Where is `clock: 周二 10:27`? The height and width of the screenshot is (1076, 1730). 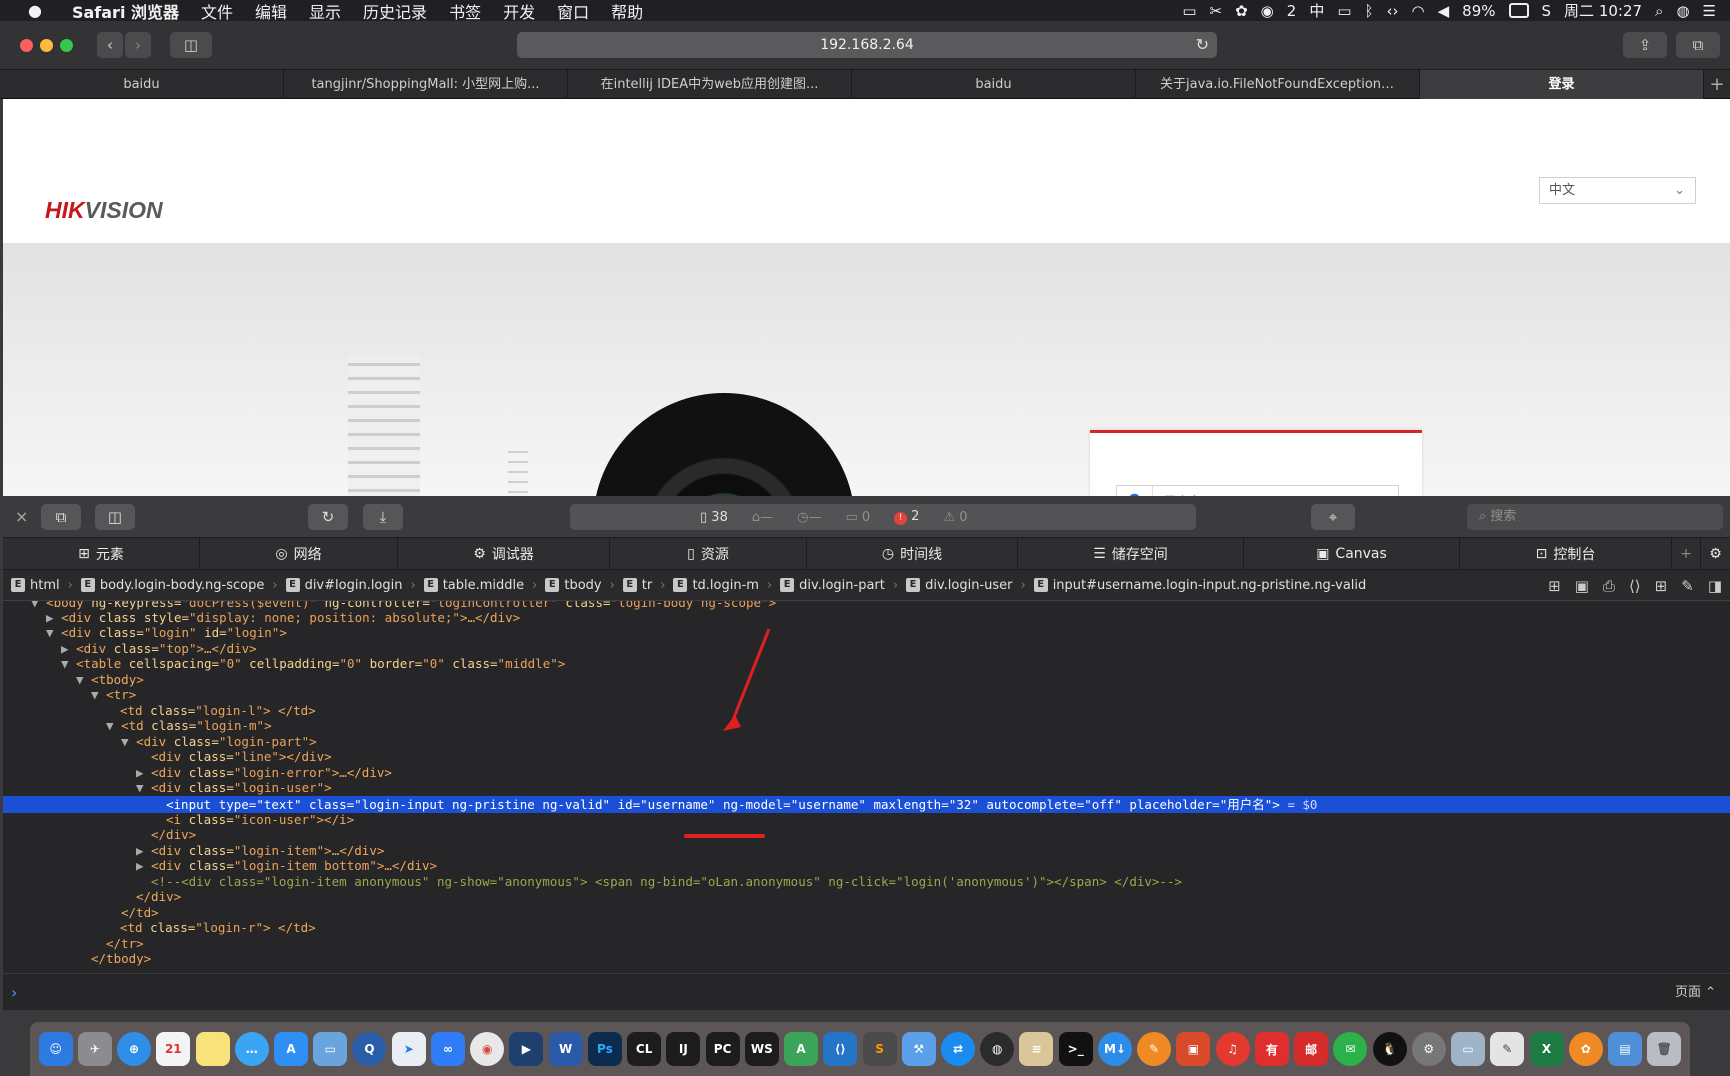
clock: 周二 10:27 is located at coordinates (1603, 10).